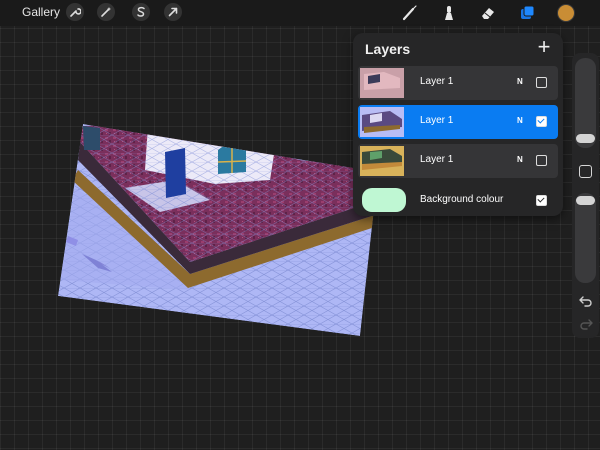 The width and height of the screenshot is (600, 450). I want to click on brush-size-handle, so click(585, 138).